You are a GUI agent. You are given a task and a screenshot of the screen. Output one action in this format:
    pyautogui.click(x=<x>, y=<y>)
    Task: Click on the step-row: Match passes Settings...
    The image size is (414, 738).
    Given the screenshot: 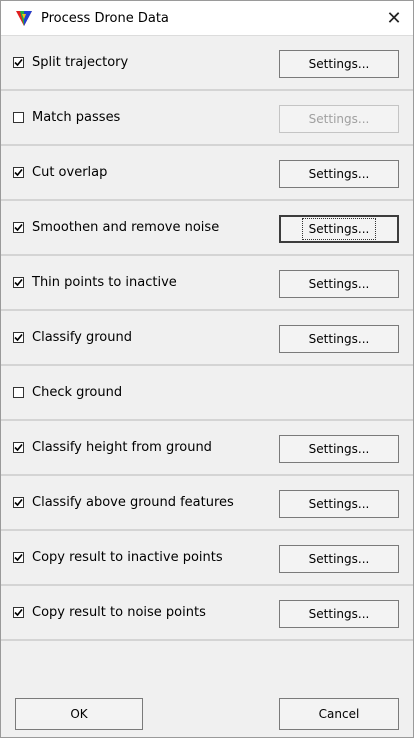 What is the action you would take?
    pyautogui.click(x=207, y=118)
    